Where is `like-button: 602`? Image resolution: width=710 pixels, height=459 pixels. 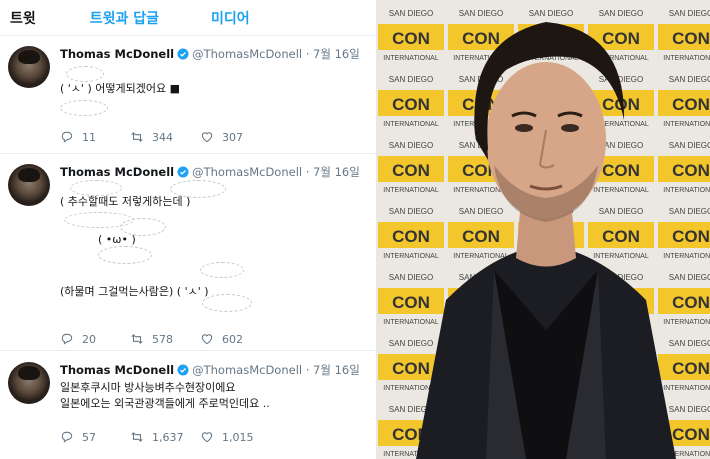
like-button: 602 is located at coordinates (221, 339).